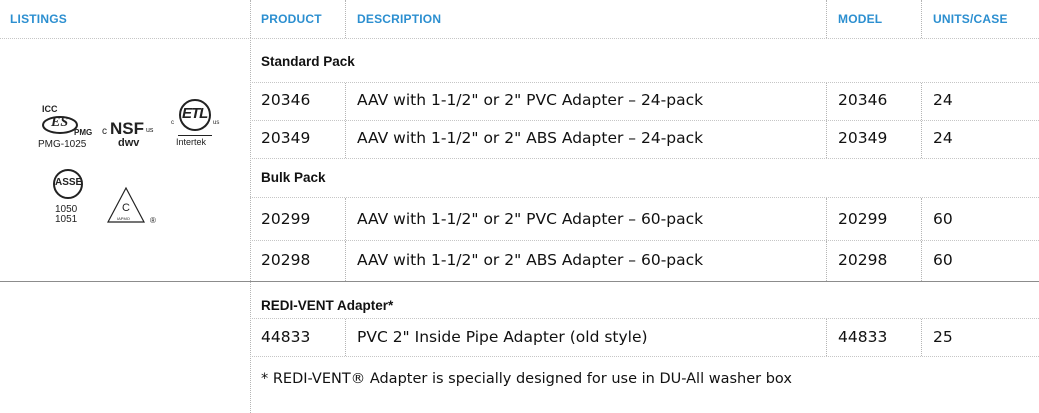 The width and height of the screenshot is (1039, 413). Describe the element at coordinates (291, 19) in the screenshot. I see `header-product: PRODUCT` at that location.